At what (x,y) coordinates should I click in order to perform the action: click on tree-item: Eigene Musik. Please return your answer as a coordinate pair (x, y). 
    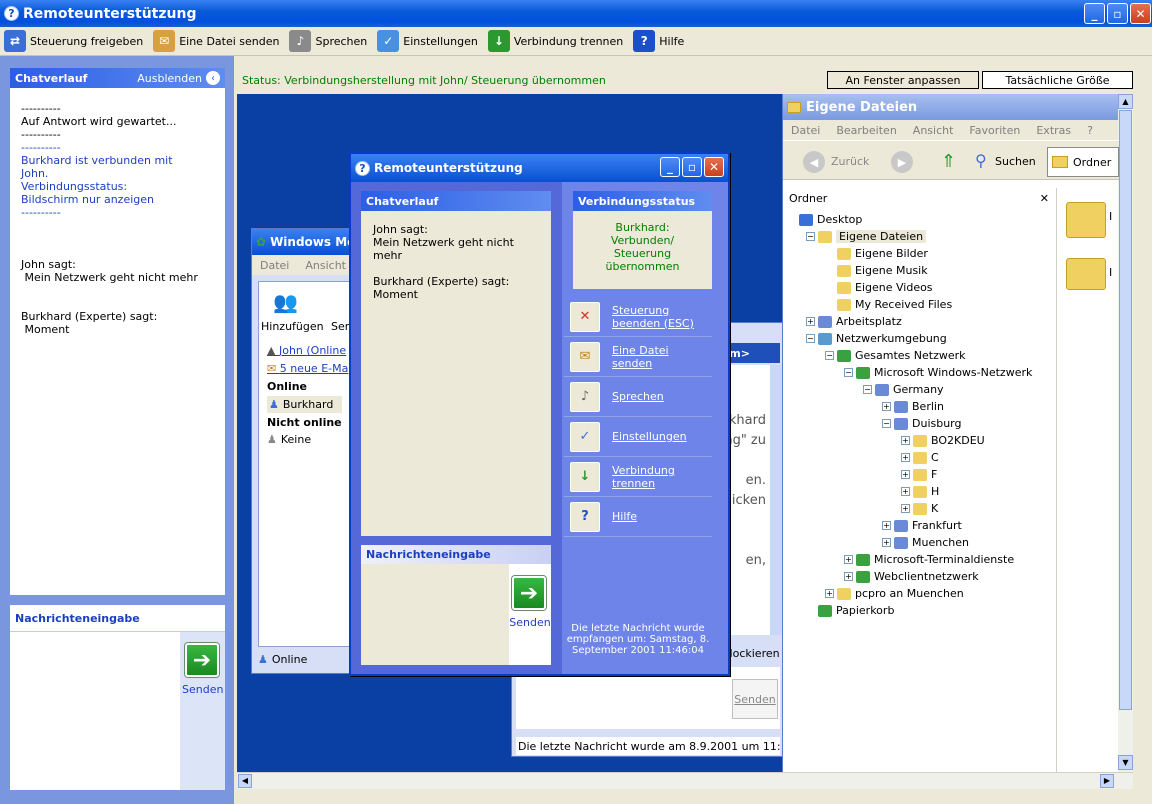
    Looking at the image, I should click on (921, 270).